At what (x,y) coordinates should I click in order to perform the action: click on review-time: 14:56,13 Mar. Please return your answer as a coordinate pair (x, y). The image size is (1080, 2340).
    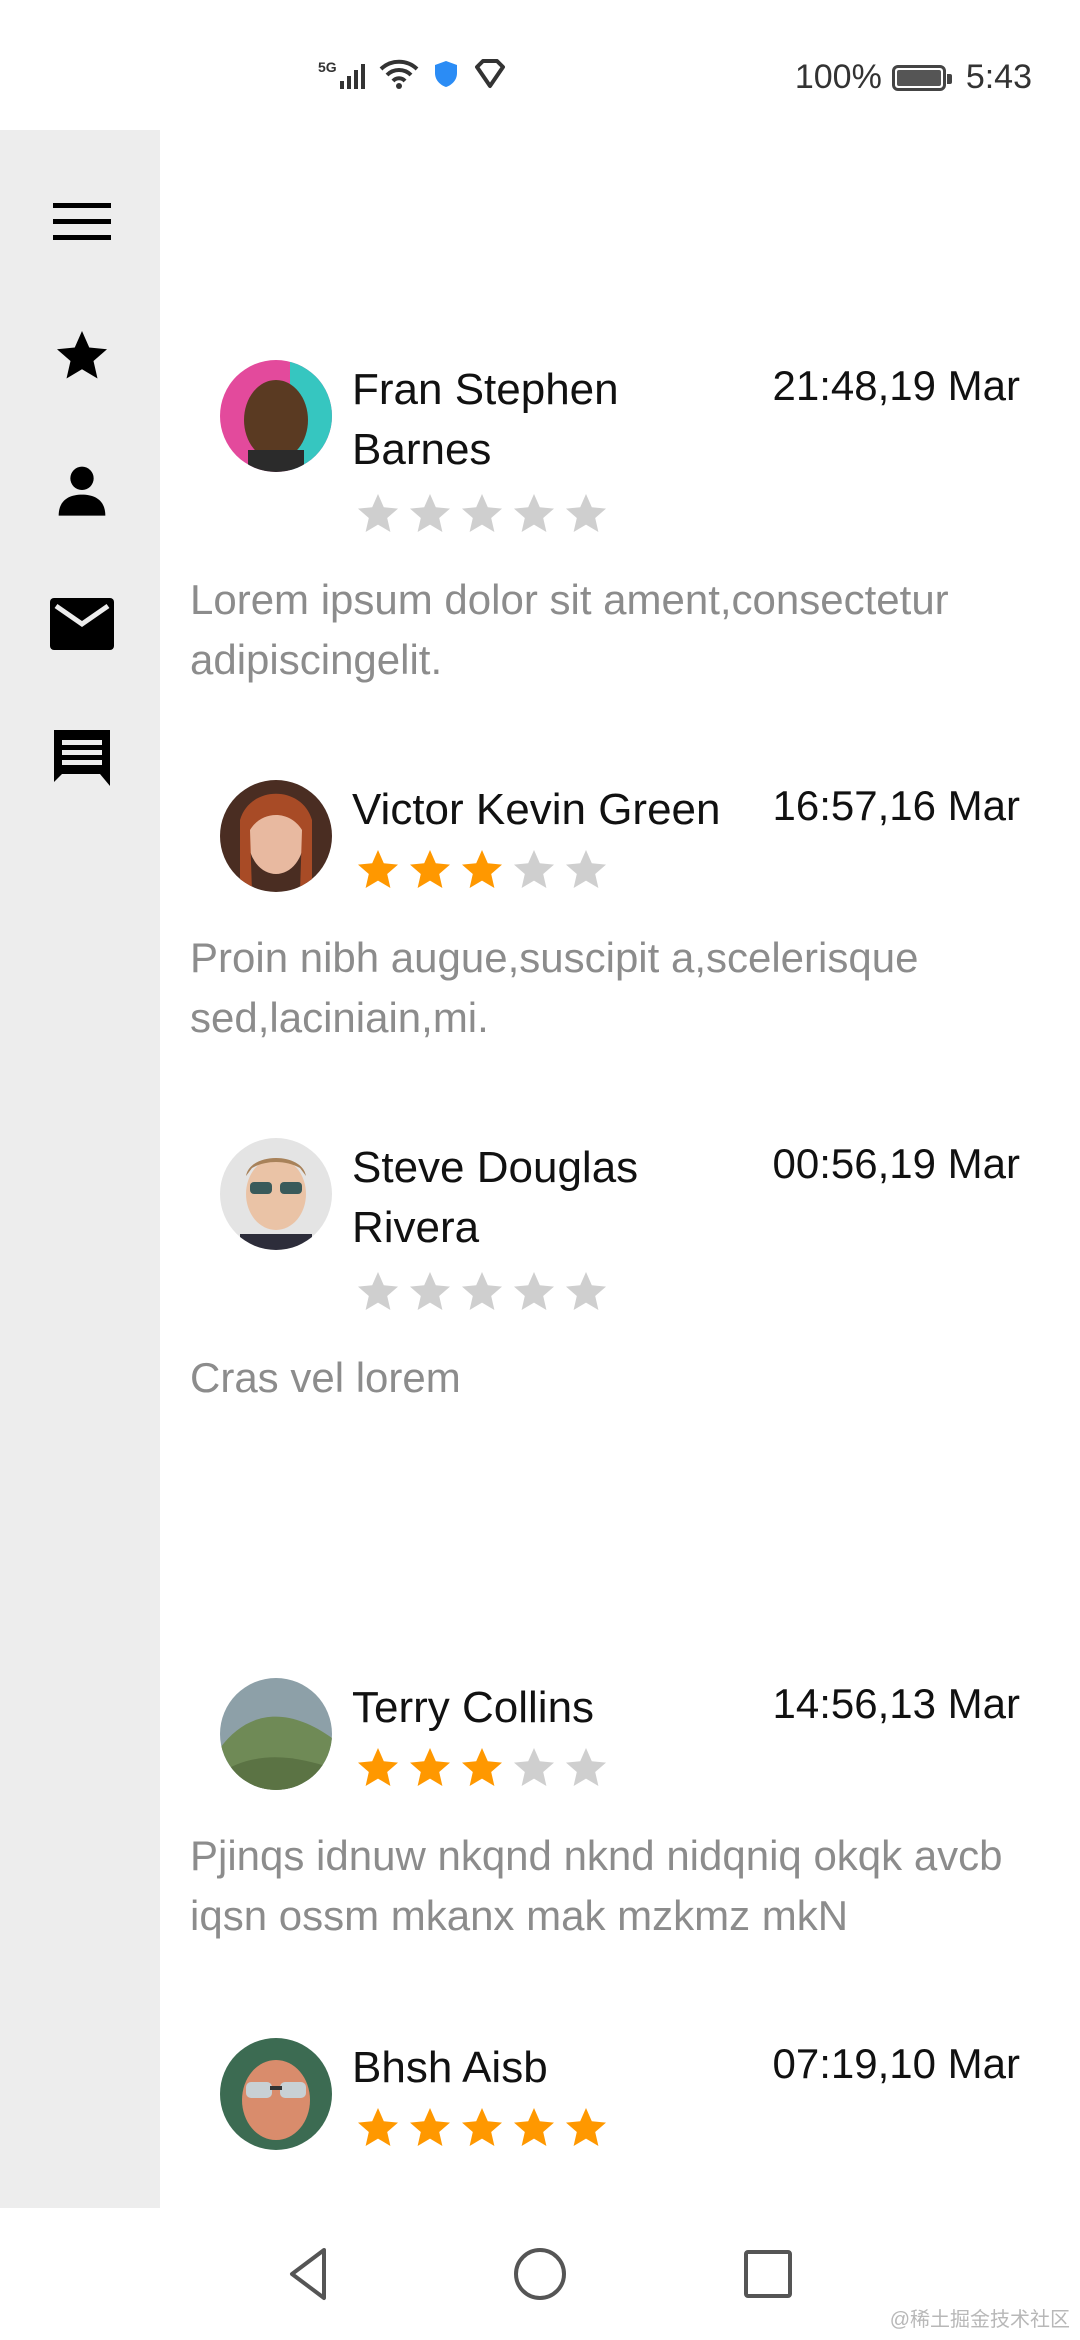
    Looking at the image, I should click on (896, 1703).